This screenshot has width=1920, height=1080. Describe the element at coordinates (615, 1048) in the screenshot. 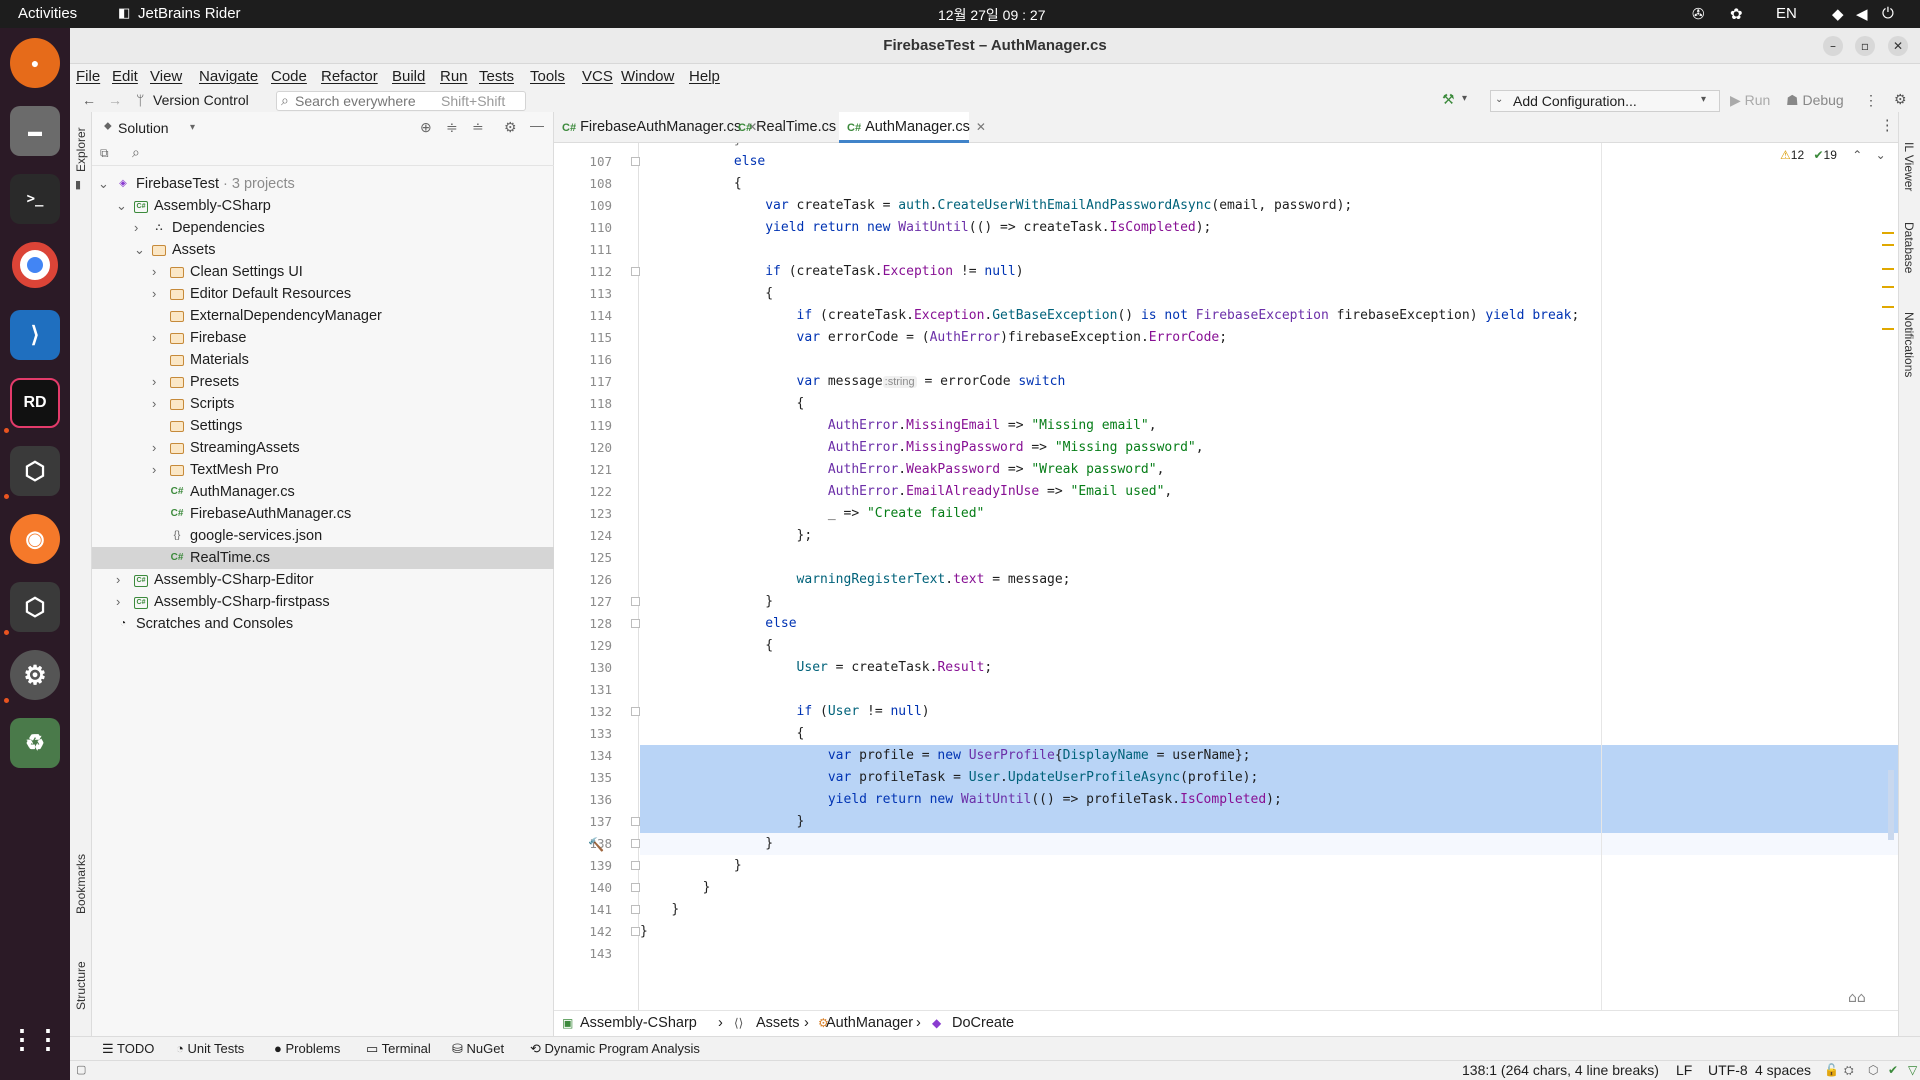

I see `dpa-tool-button: ⟲ Dynamic Program Analysis` at that location.